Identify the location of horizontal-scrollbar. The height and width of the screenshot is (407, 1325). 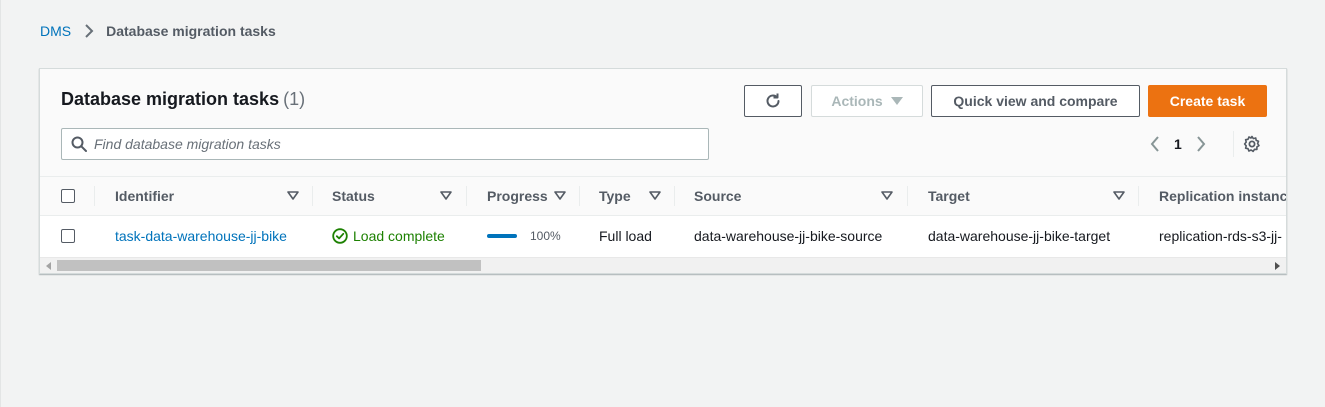
(663, 265).